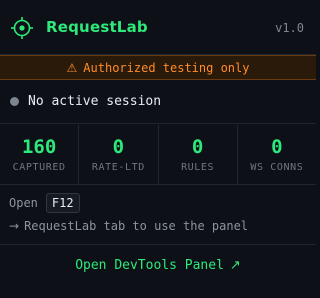 This screenshot has height=298, width=320. Describe the element at coordinates (289, 28) in the screenshot. I see `version-label: v1.0` at that location.